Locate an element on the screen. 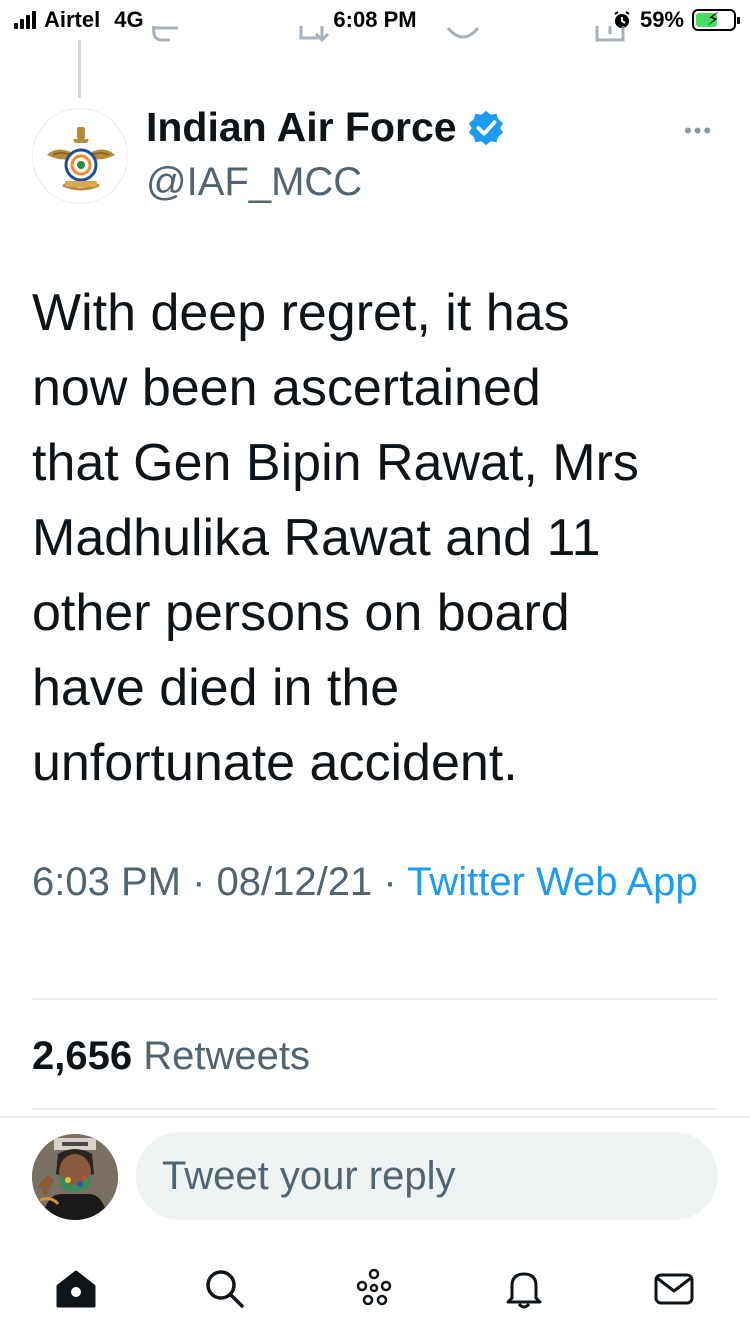  reply-icon is located at coordinates (165, 38).